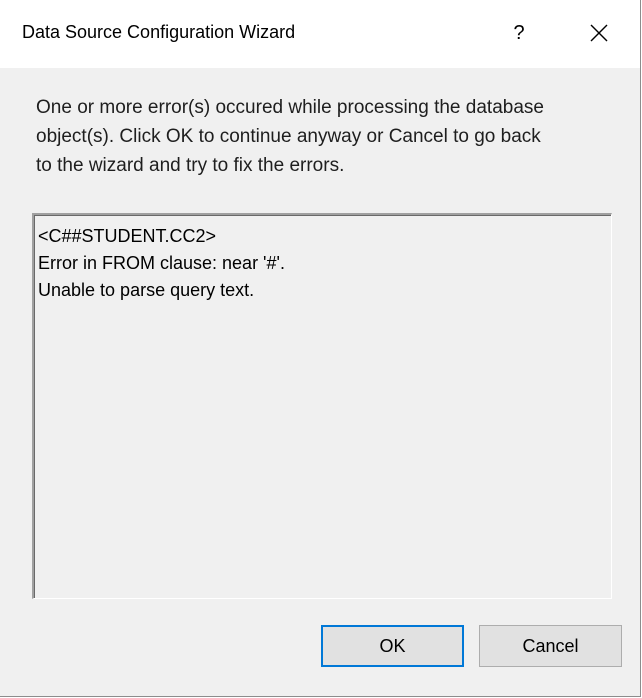 The height and width of the screenshot is (698, 642). What do you see at coordinates (161, 263) in the screenshot?
I see `error-detail-line: Error in FROM clause: near '#'.` at bounding box center [161, 263].